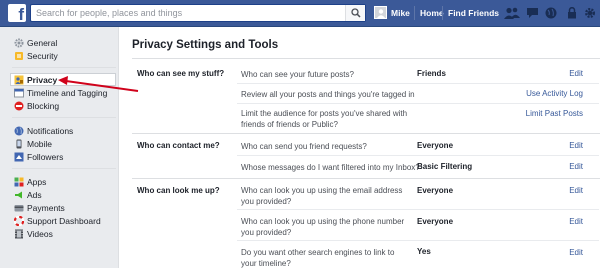 This screenshot has height=268, width=600. I want to click on use-activity-log-link: Use Activity Log, so click(554, 93).